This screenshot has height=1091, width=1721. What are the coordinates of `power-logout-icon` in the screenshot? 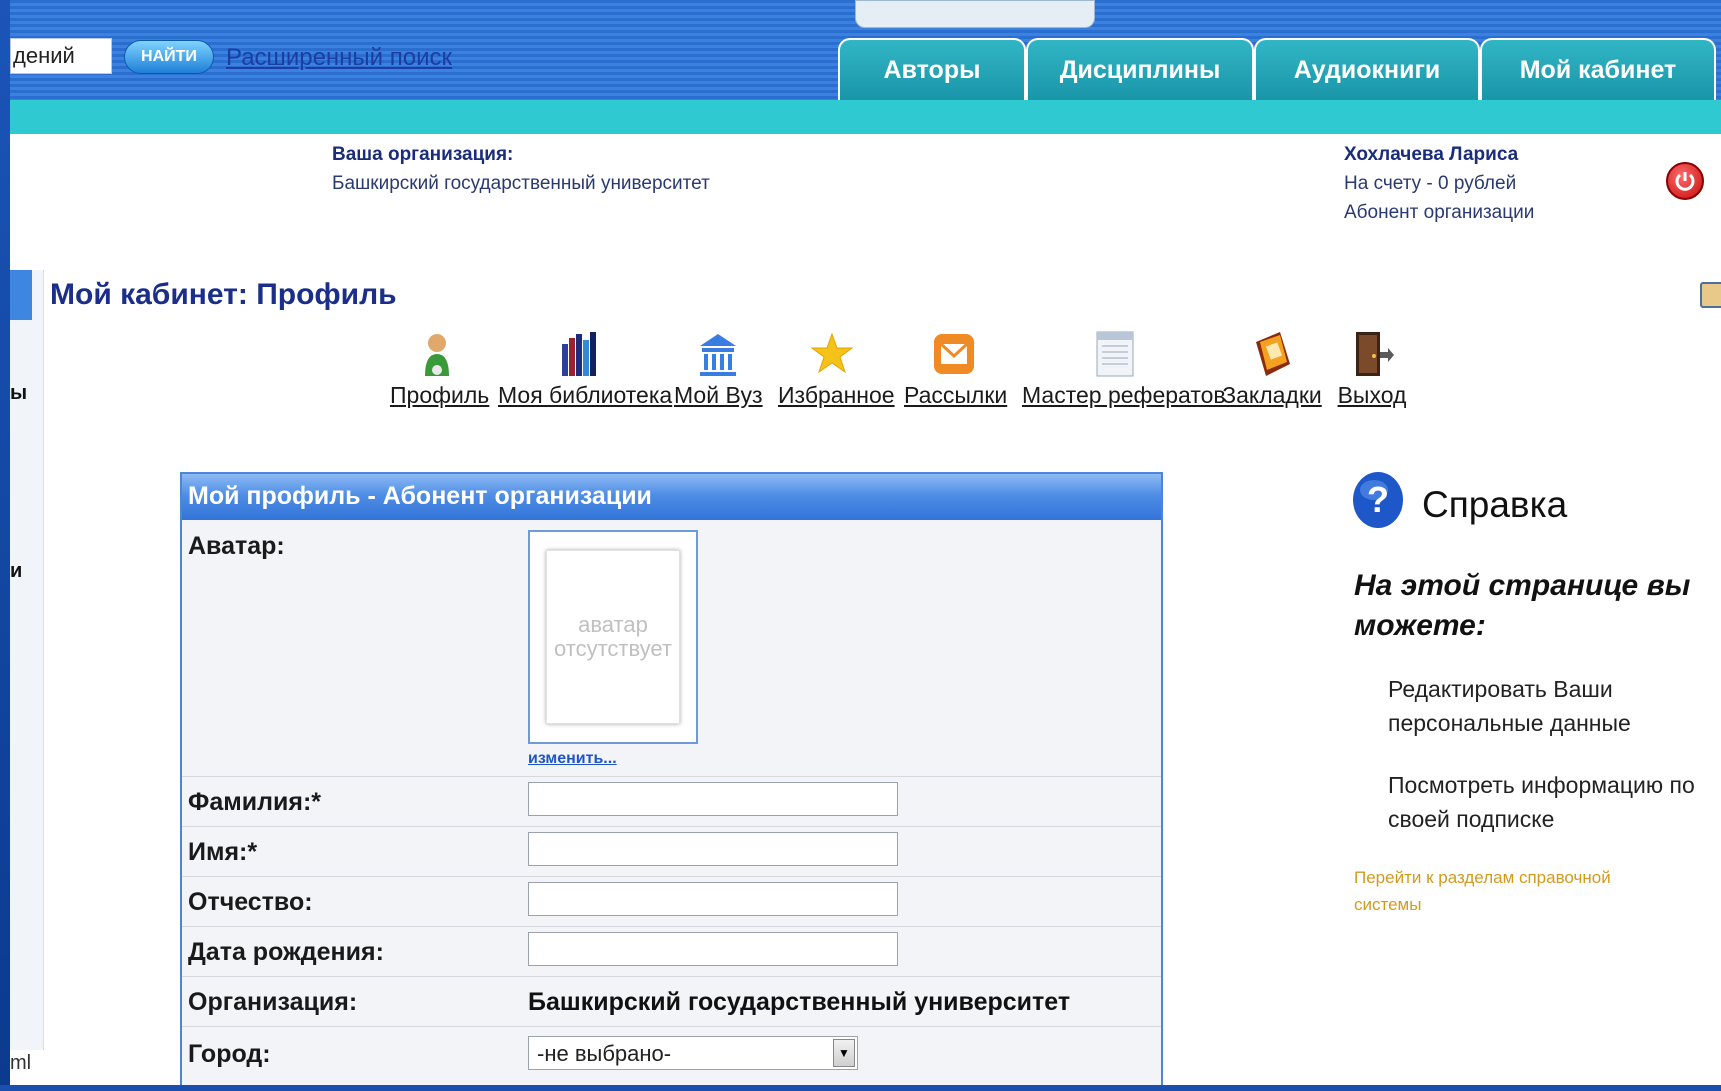 It's located at (1685, 181).